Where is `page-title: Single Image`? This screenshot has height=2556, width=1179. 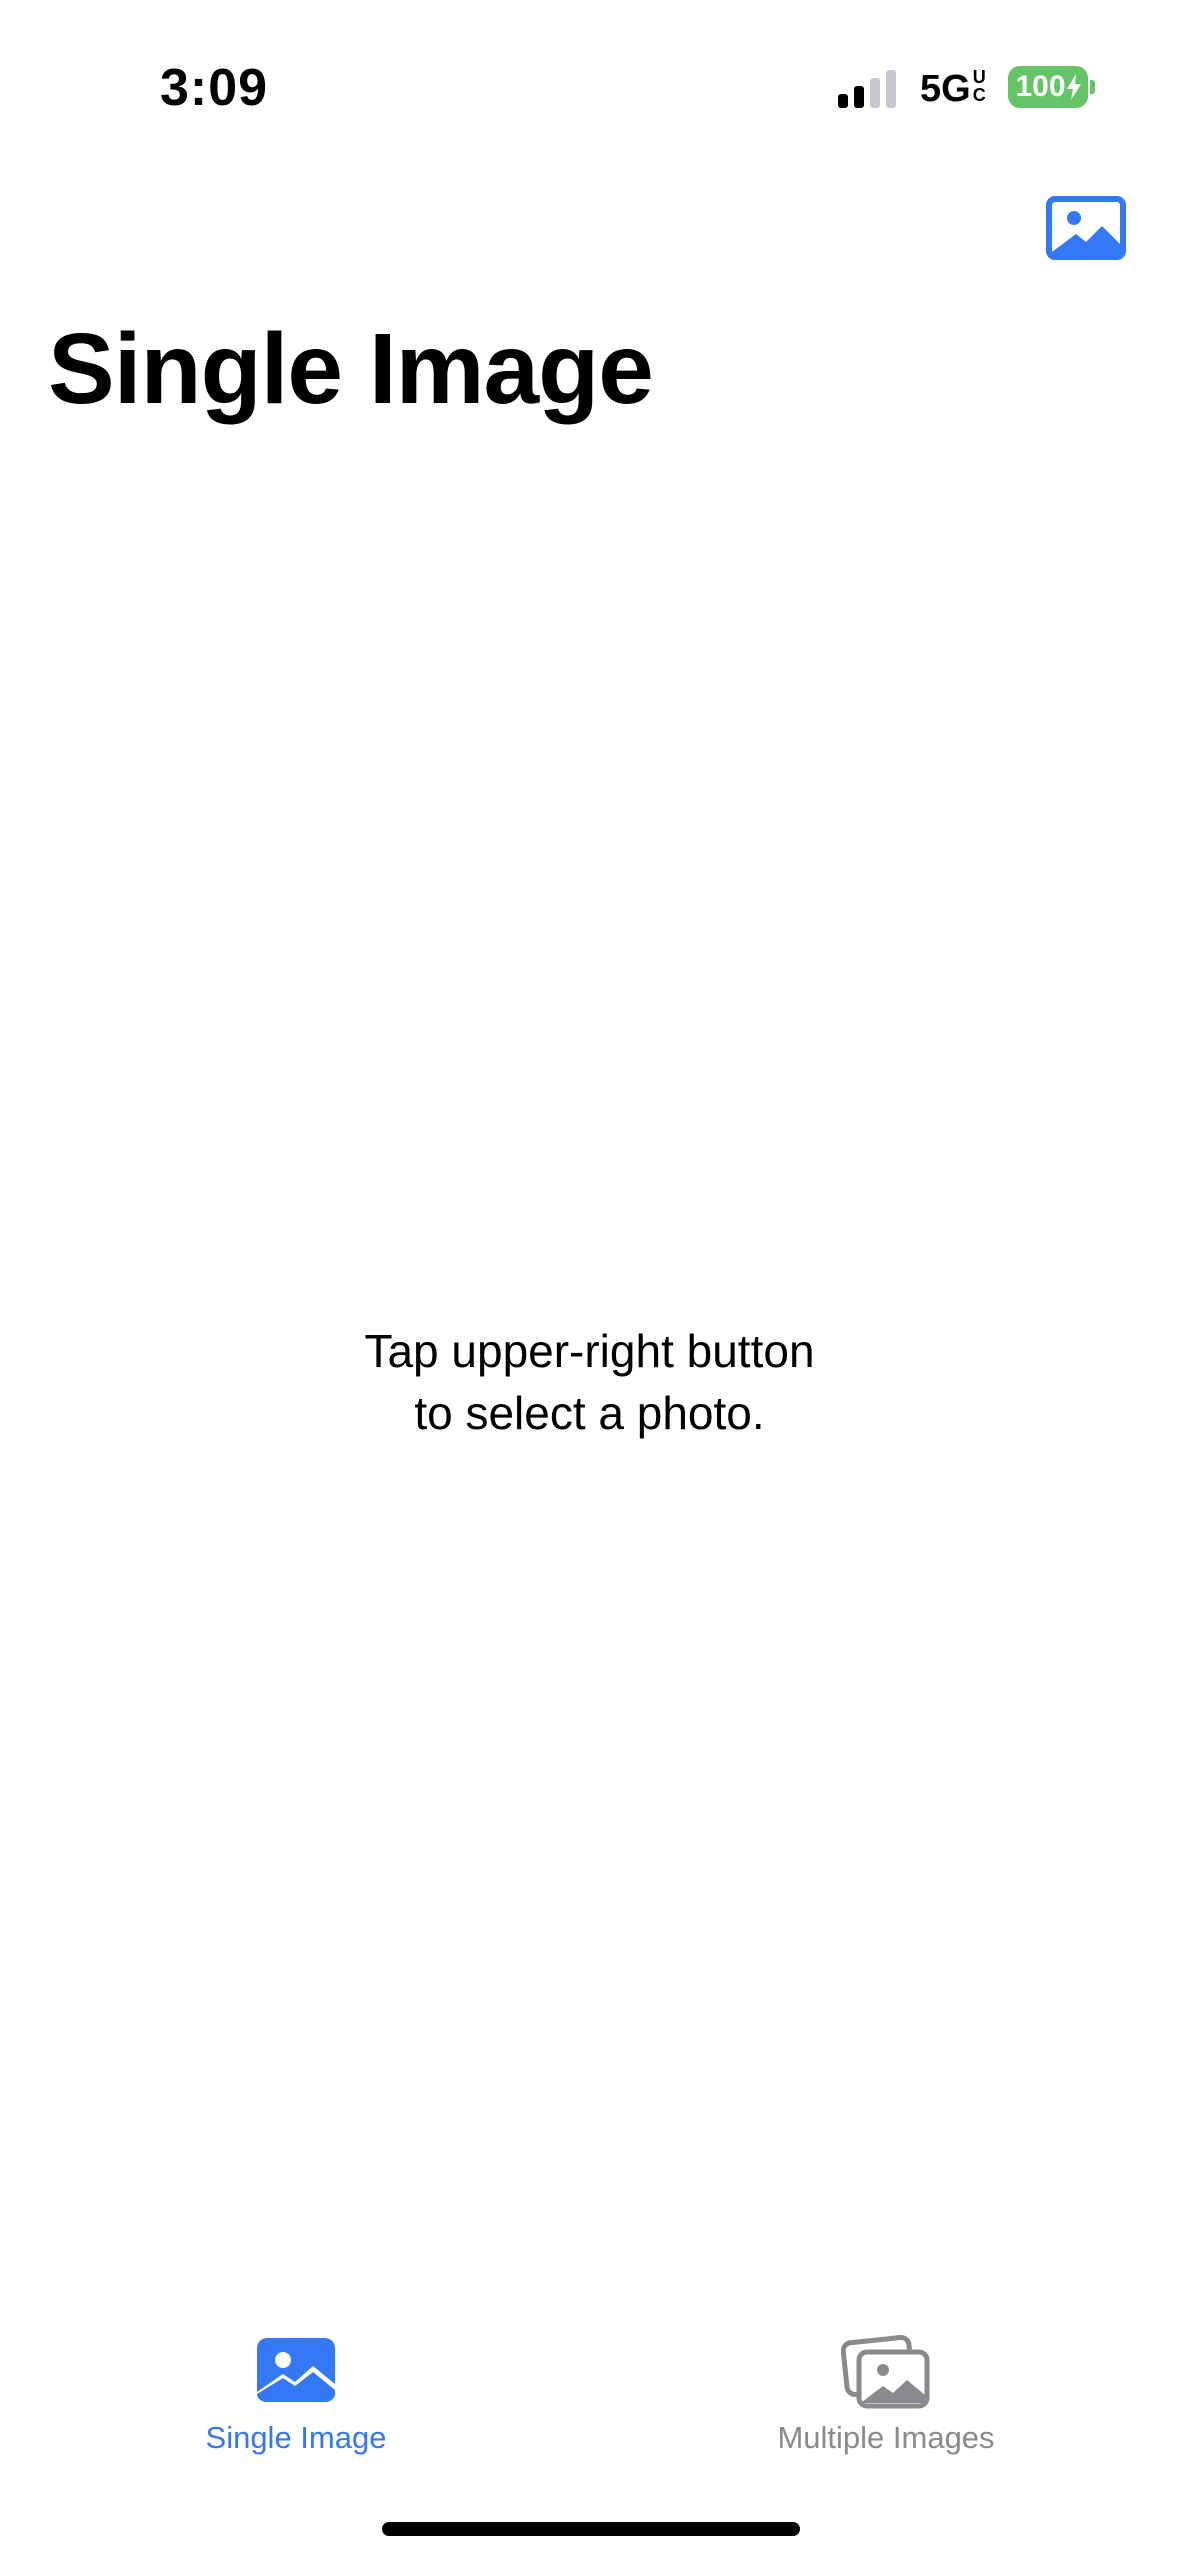 page-title: Single Image is located at coordinates (351, 369).